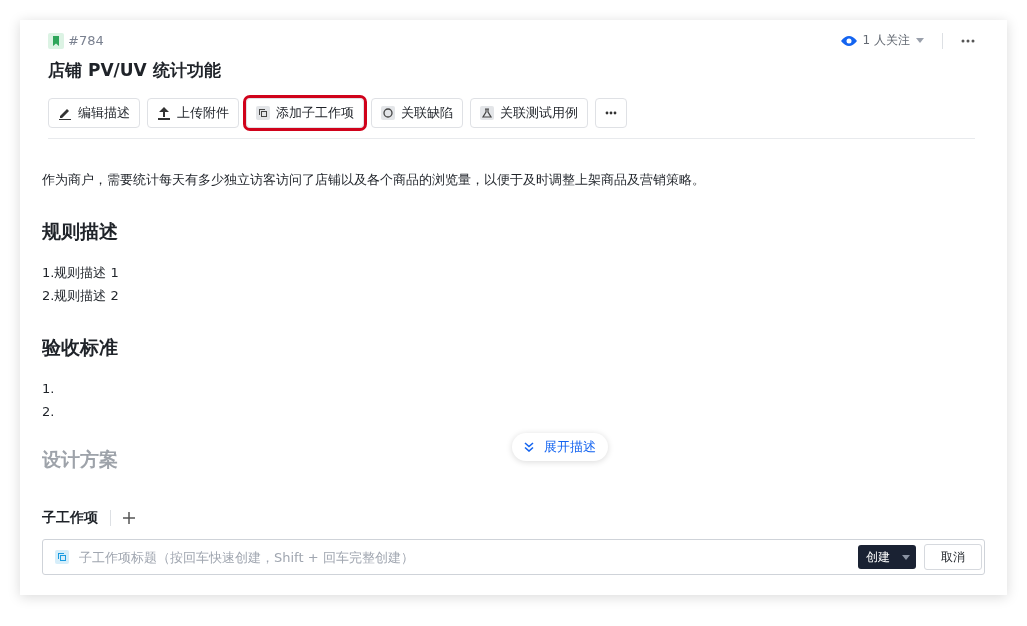 This screenshot has width=1027, height=626. I want to click on bookmark-icon, so click(56, 40).